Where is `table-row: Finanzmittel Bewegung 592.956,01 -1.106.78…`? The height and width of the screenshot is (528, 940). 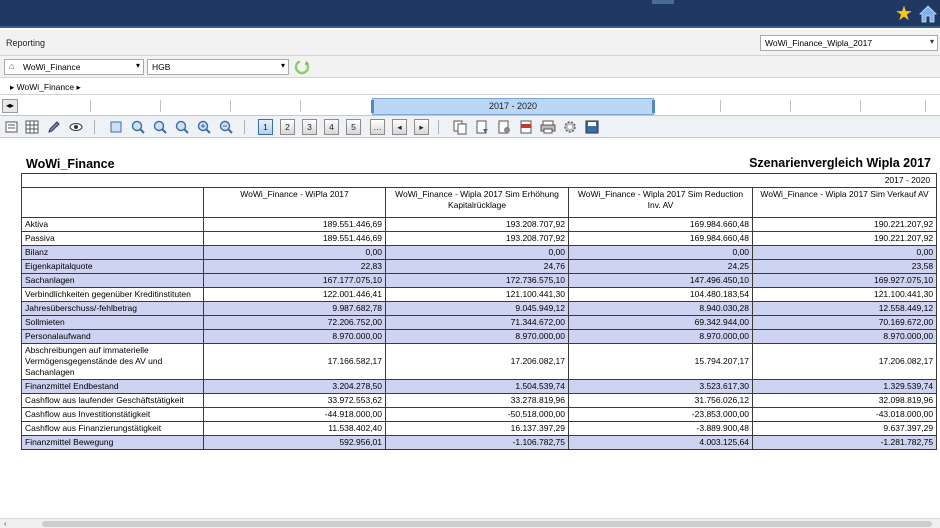 table-row: Finanzmittel Bewegung 592.956,01 -1.106.78… is located at coordinates (479, 442).